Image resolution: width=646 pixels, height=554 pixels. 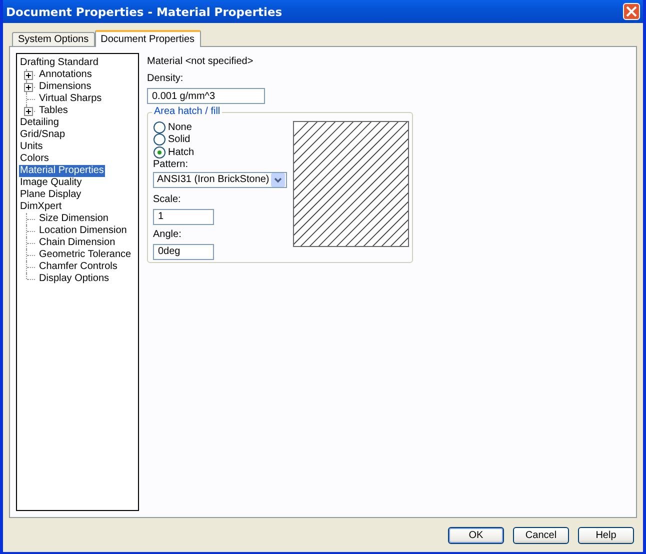 I want to click on angle-field: 0deg, so click(x=183, y=252).